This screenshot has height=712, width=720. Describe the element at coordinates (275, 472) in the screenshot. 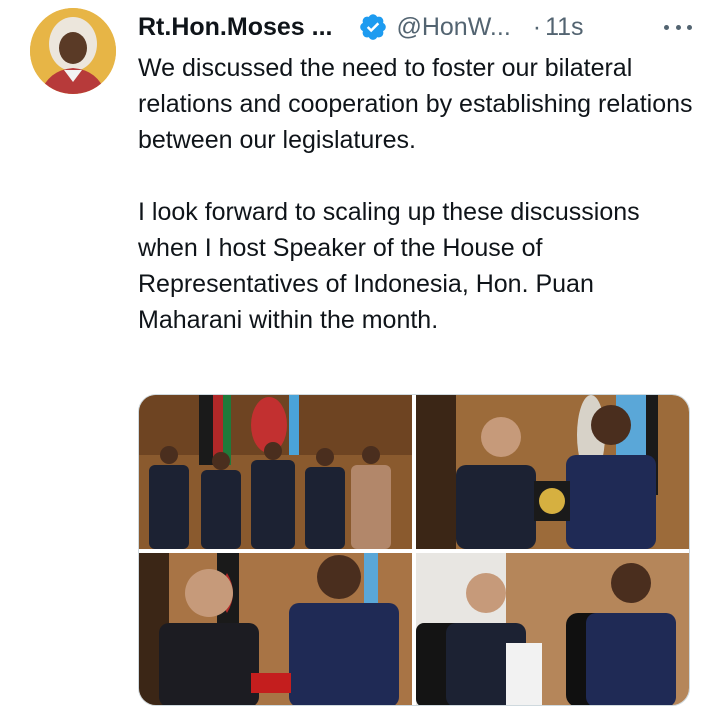

I see `group-photo` at that location.